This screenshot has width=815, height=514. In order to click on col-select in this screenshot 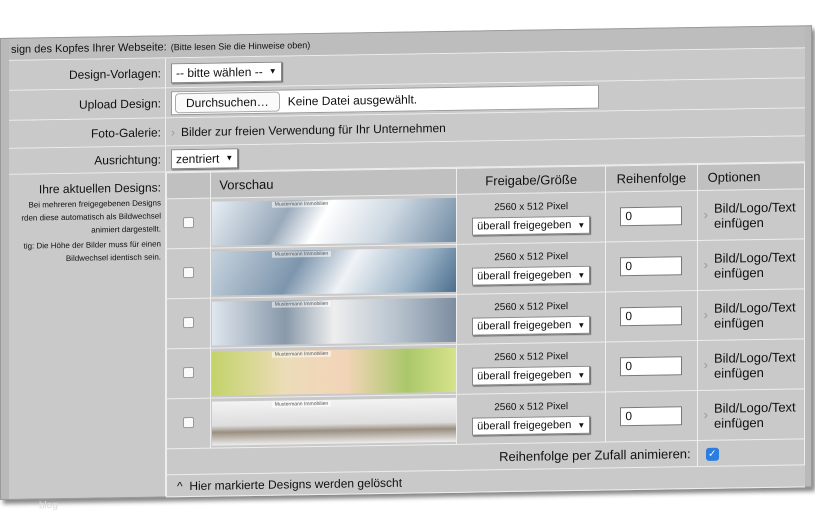, I will do `click(188, 185)`.